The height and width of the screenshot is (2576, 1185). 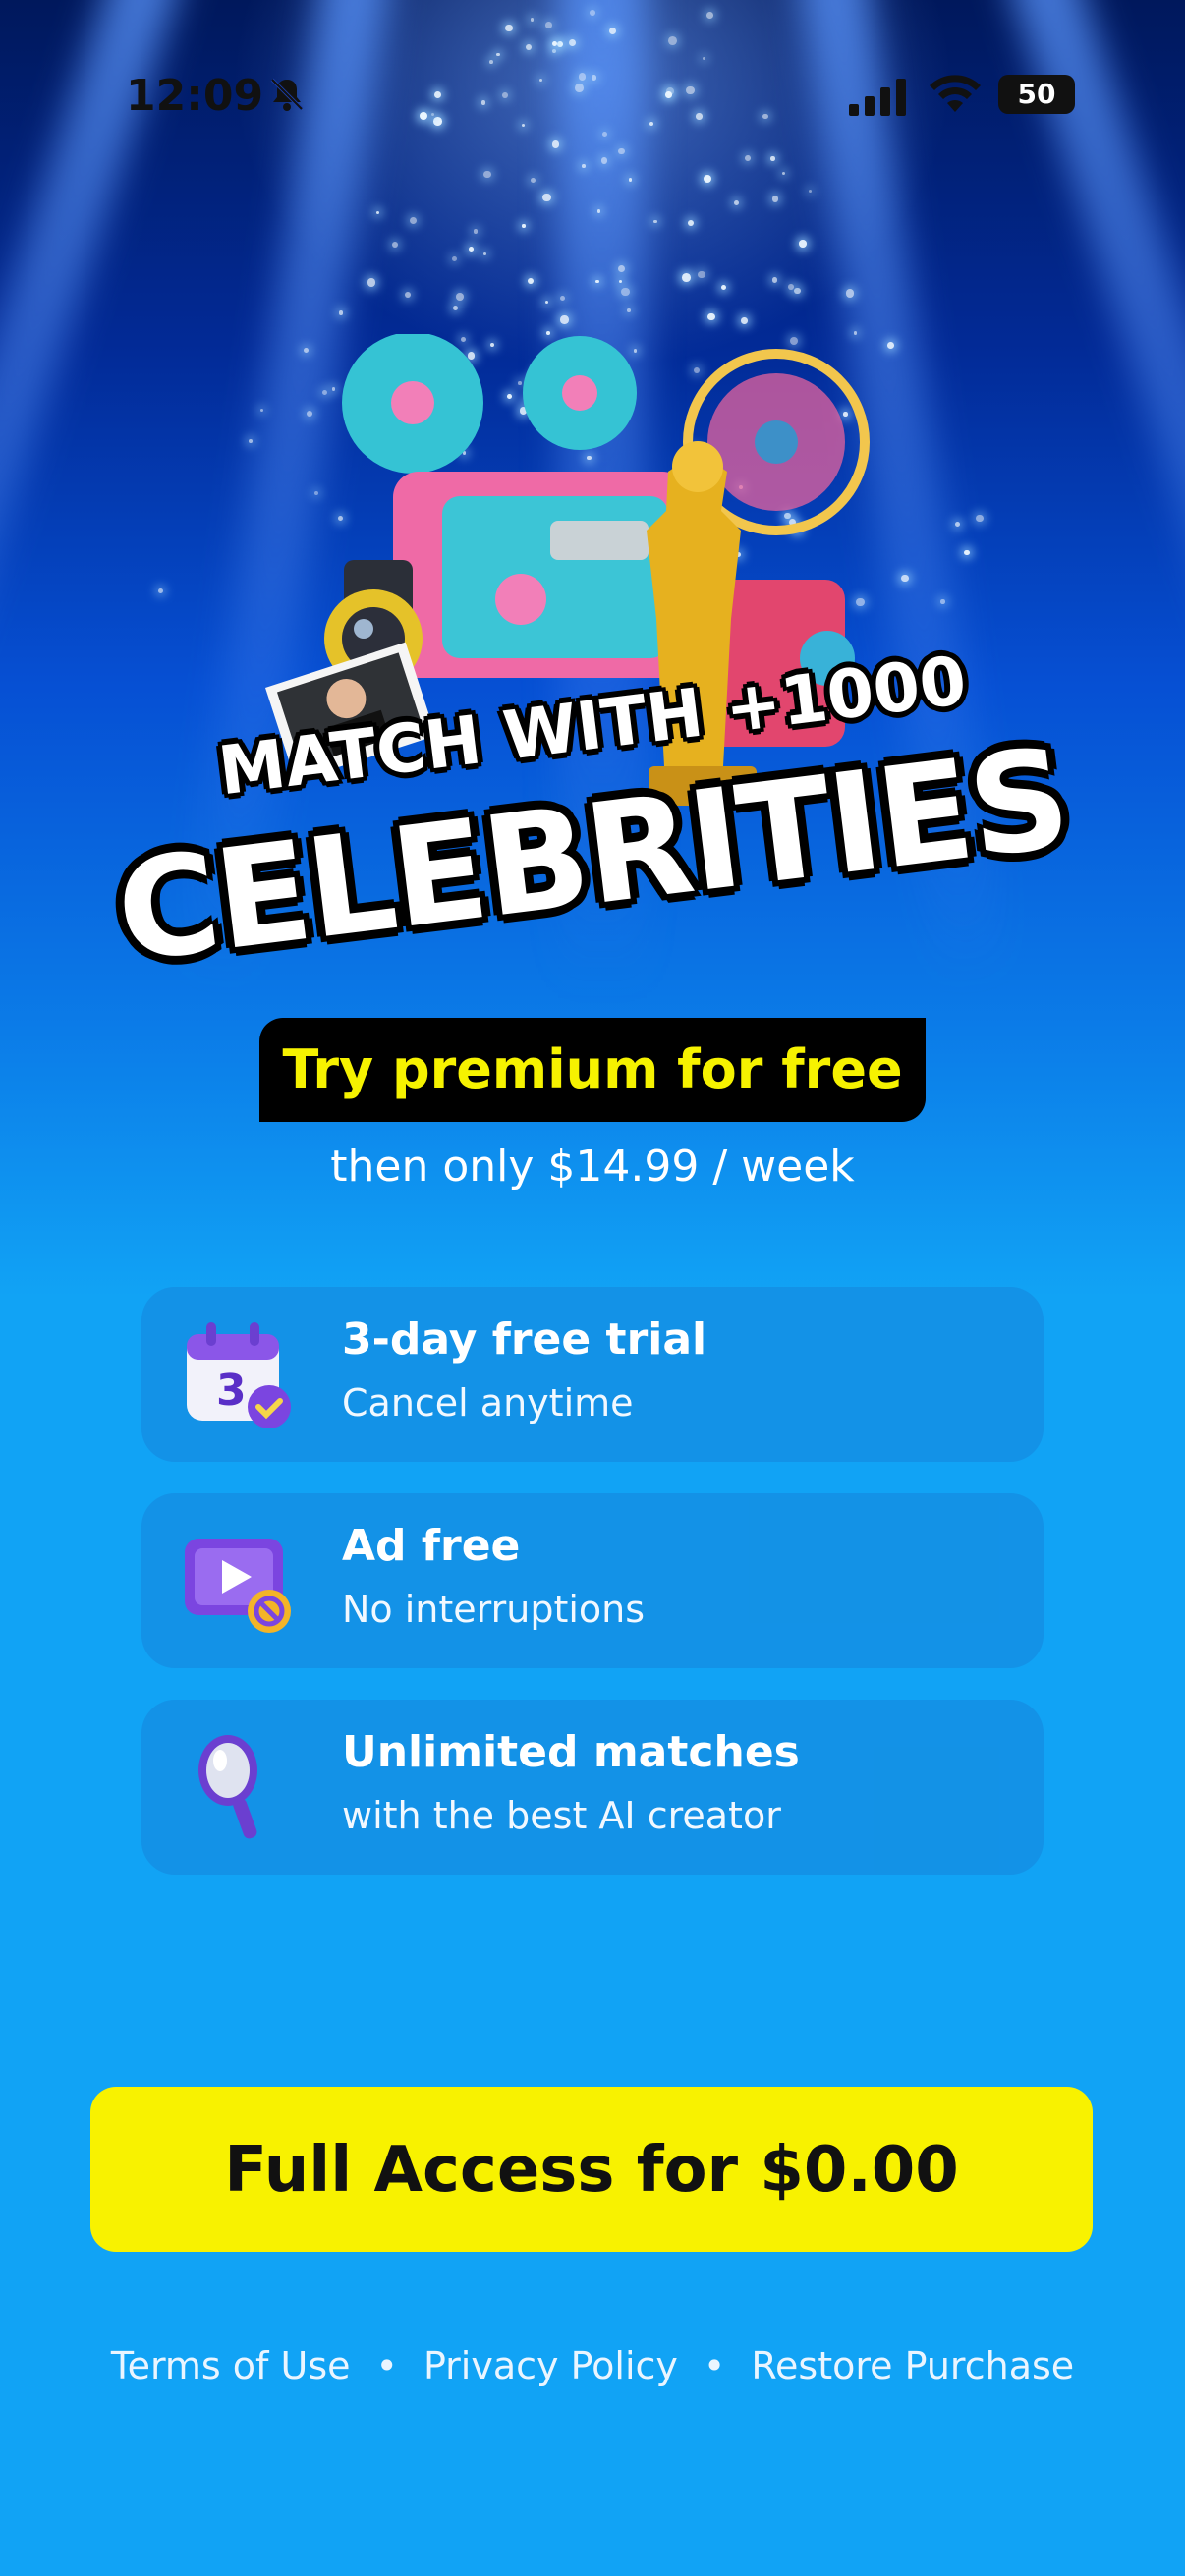 I want to click on feature-card-ad-free: Ad free No interruptions, so click(x=592, y=1580).